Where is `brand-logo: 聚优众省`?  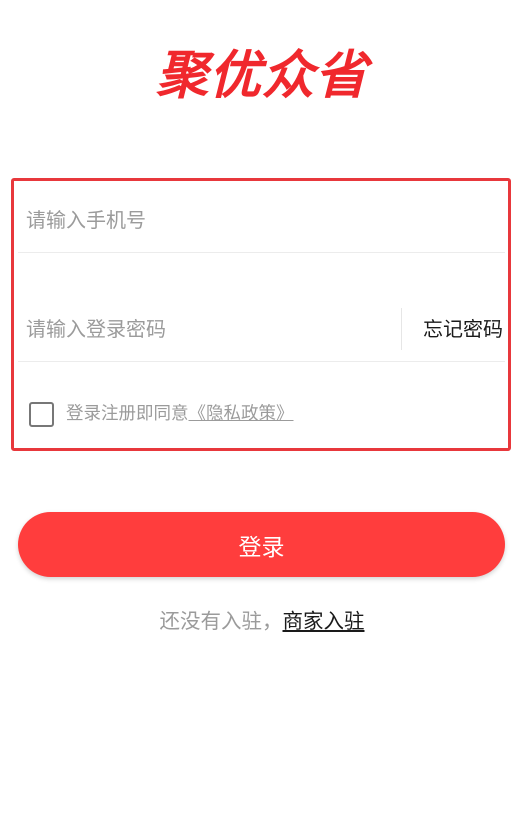
brand-logo: 聚优众省 is located at coordinates (261, 76).